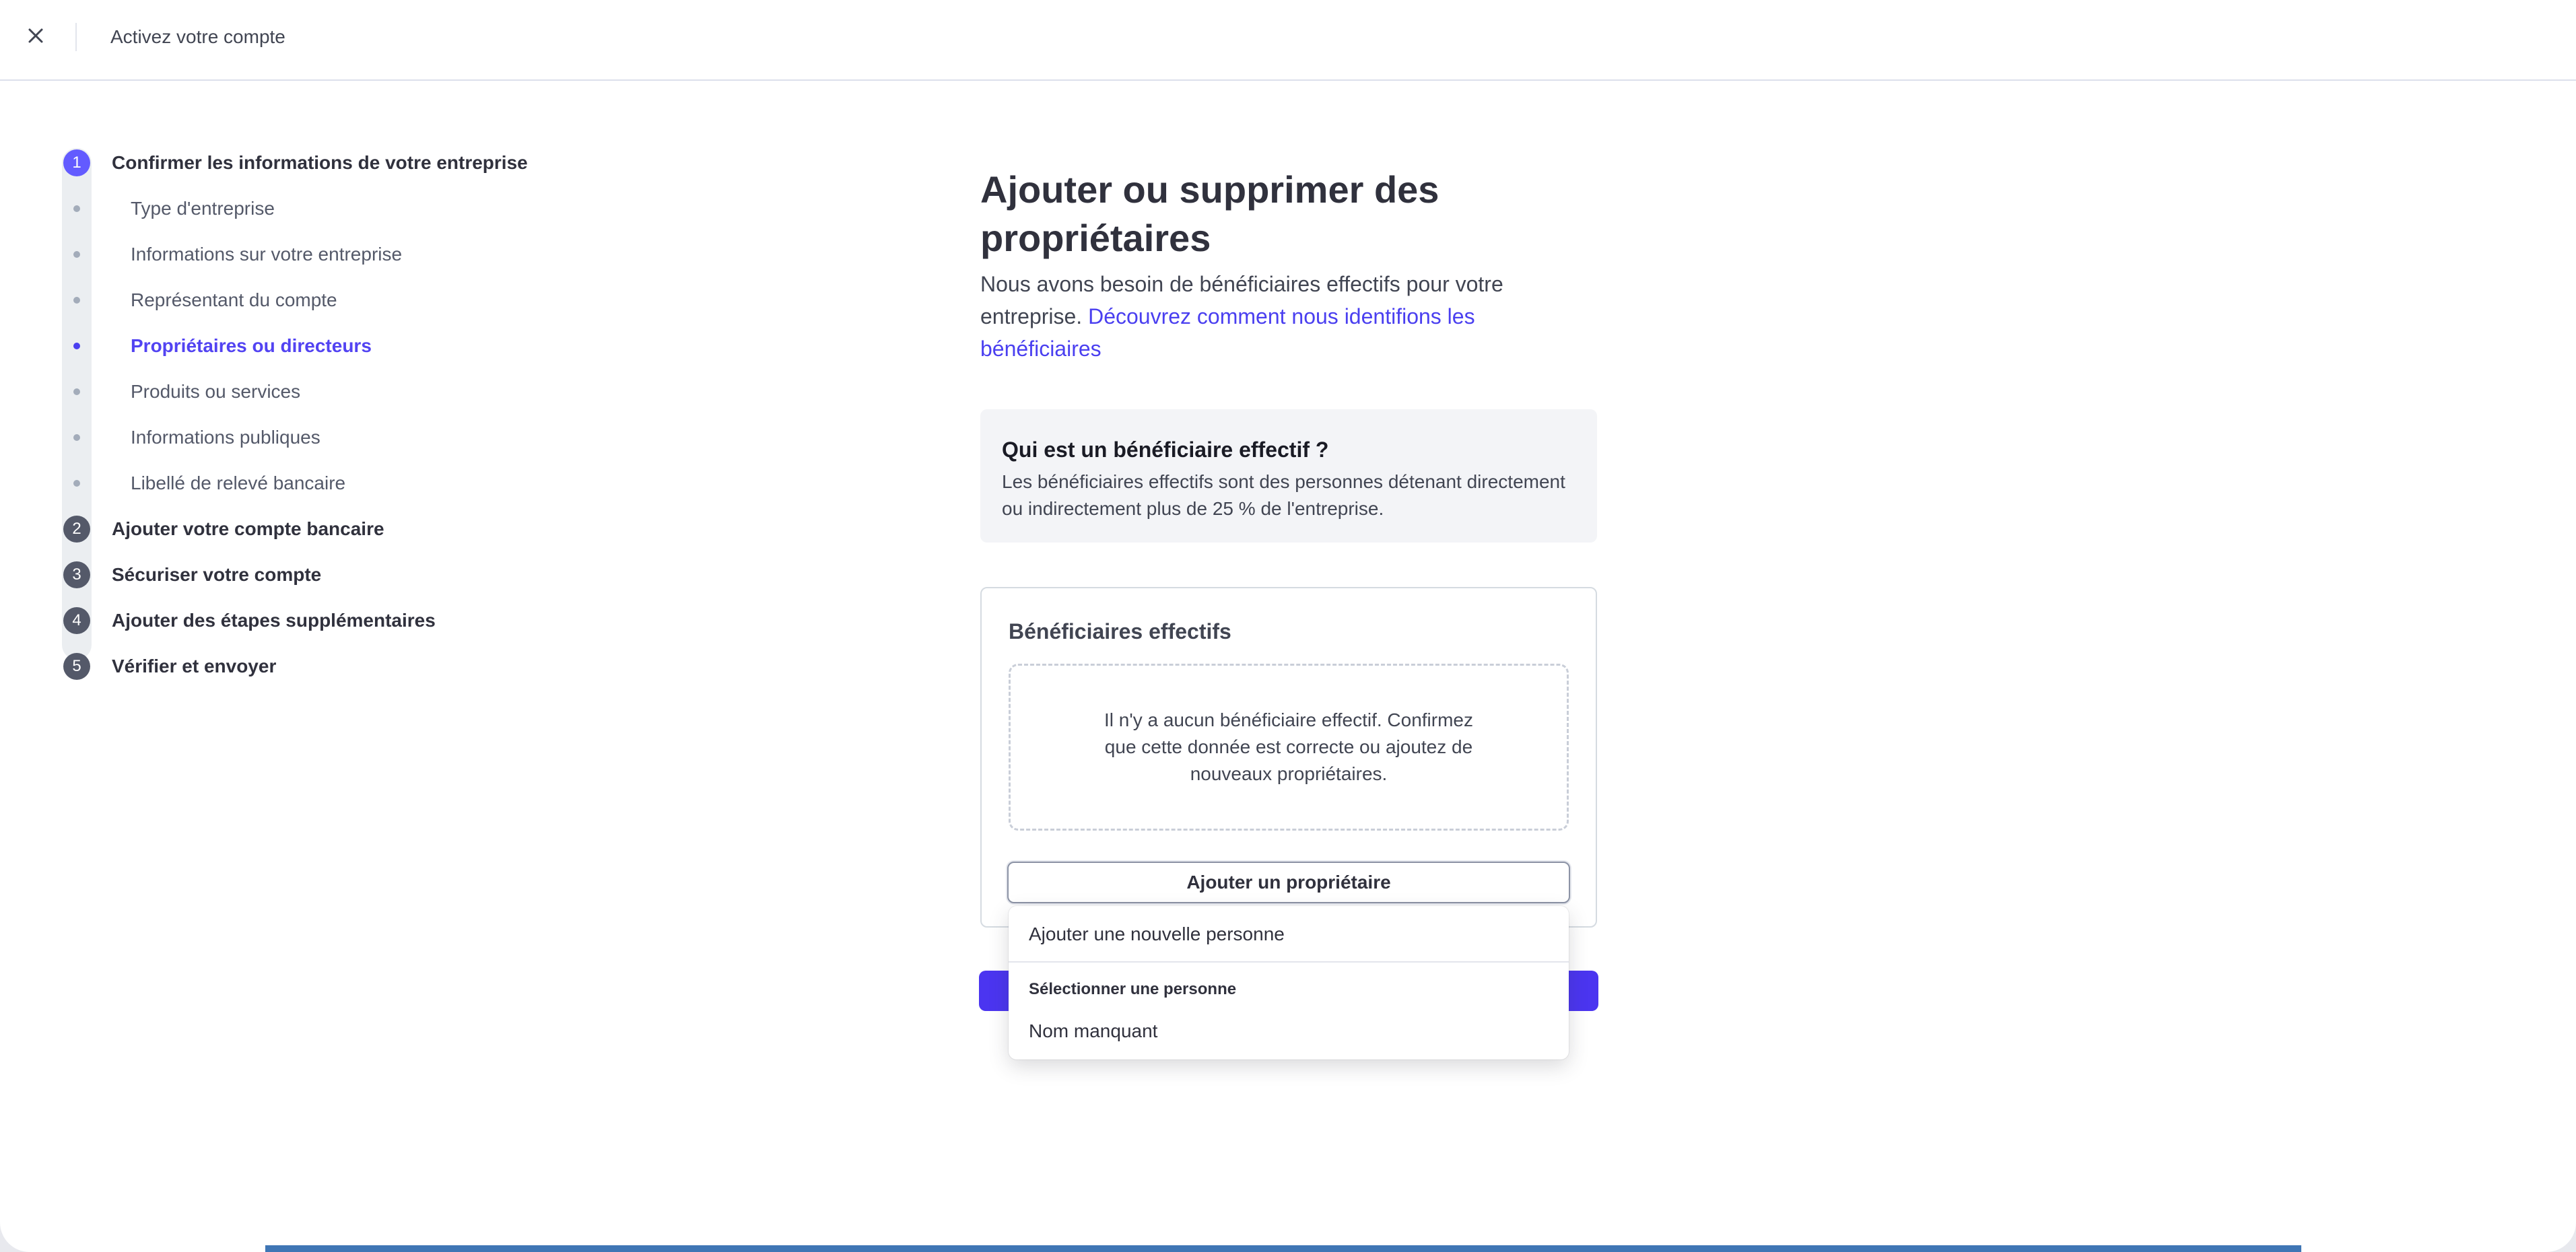 The image size is (2576, 1252). I want to click on step-label-2: Ajouter votre compte bancaire, so click(248, 528).